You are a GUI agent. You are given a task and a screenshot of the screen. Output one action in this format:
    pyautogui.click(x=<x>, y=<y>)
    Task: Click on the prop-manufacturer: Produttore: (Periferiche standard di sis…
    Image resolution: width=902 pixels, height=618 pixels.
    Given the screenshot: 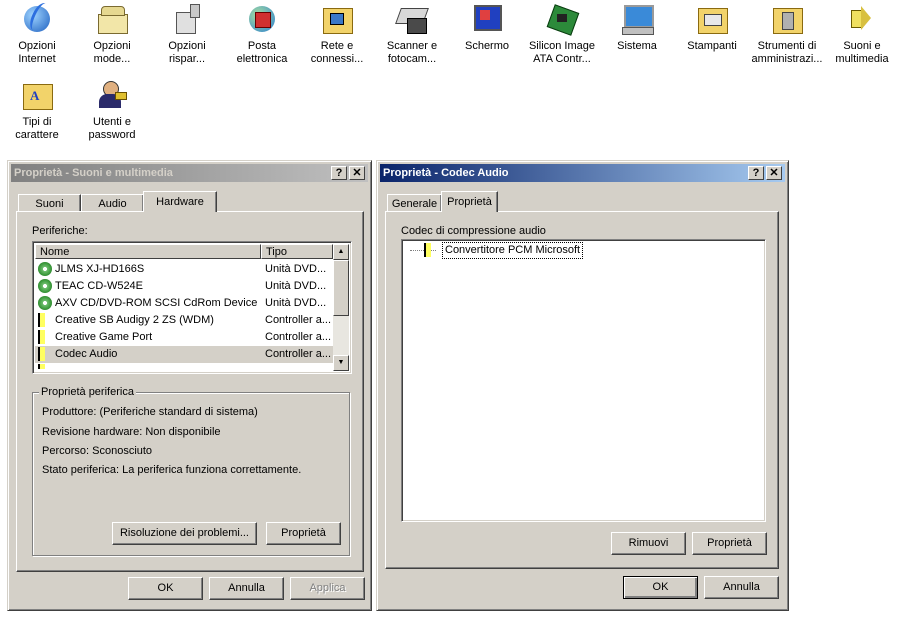 What is the action you would take?
    pyautogui.click(x=150, y=412)
    